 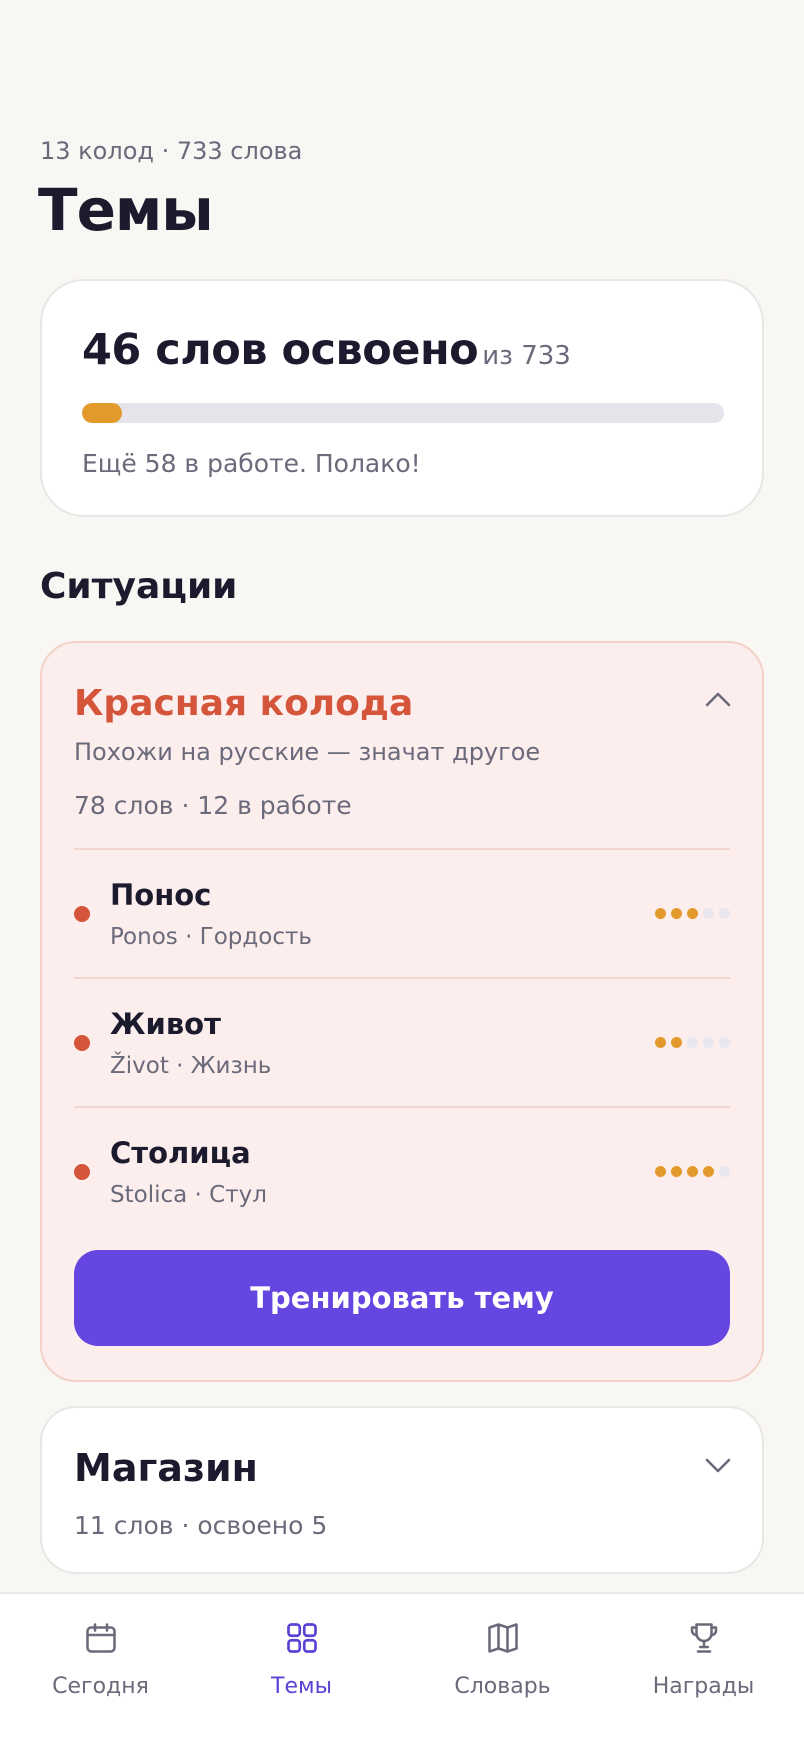 What do you see at coordinates (166, 1468) in the screenshot?
I see `deck-title: Магазин` at bounding box center [166, 1468].